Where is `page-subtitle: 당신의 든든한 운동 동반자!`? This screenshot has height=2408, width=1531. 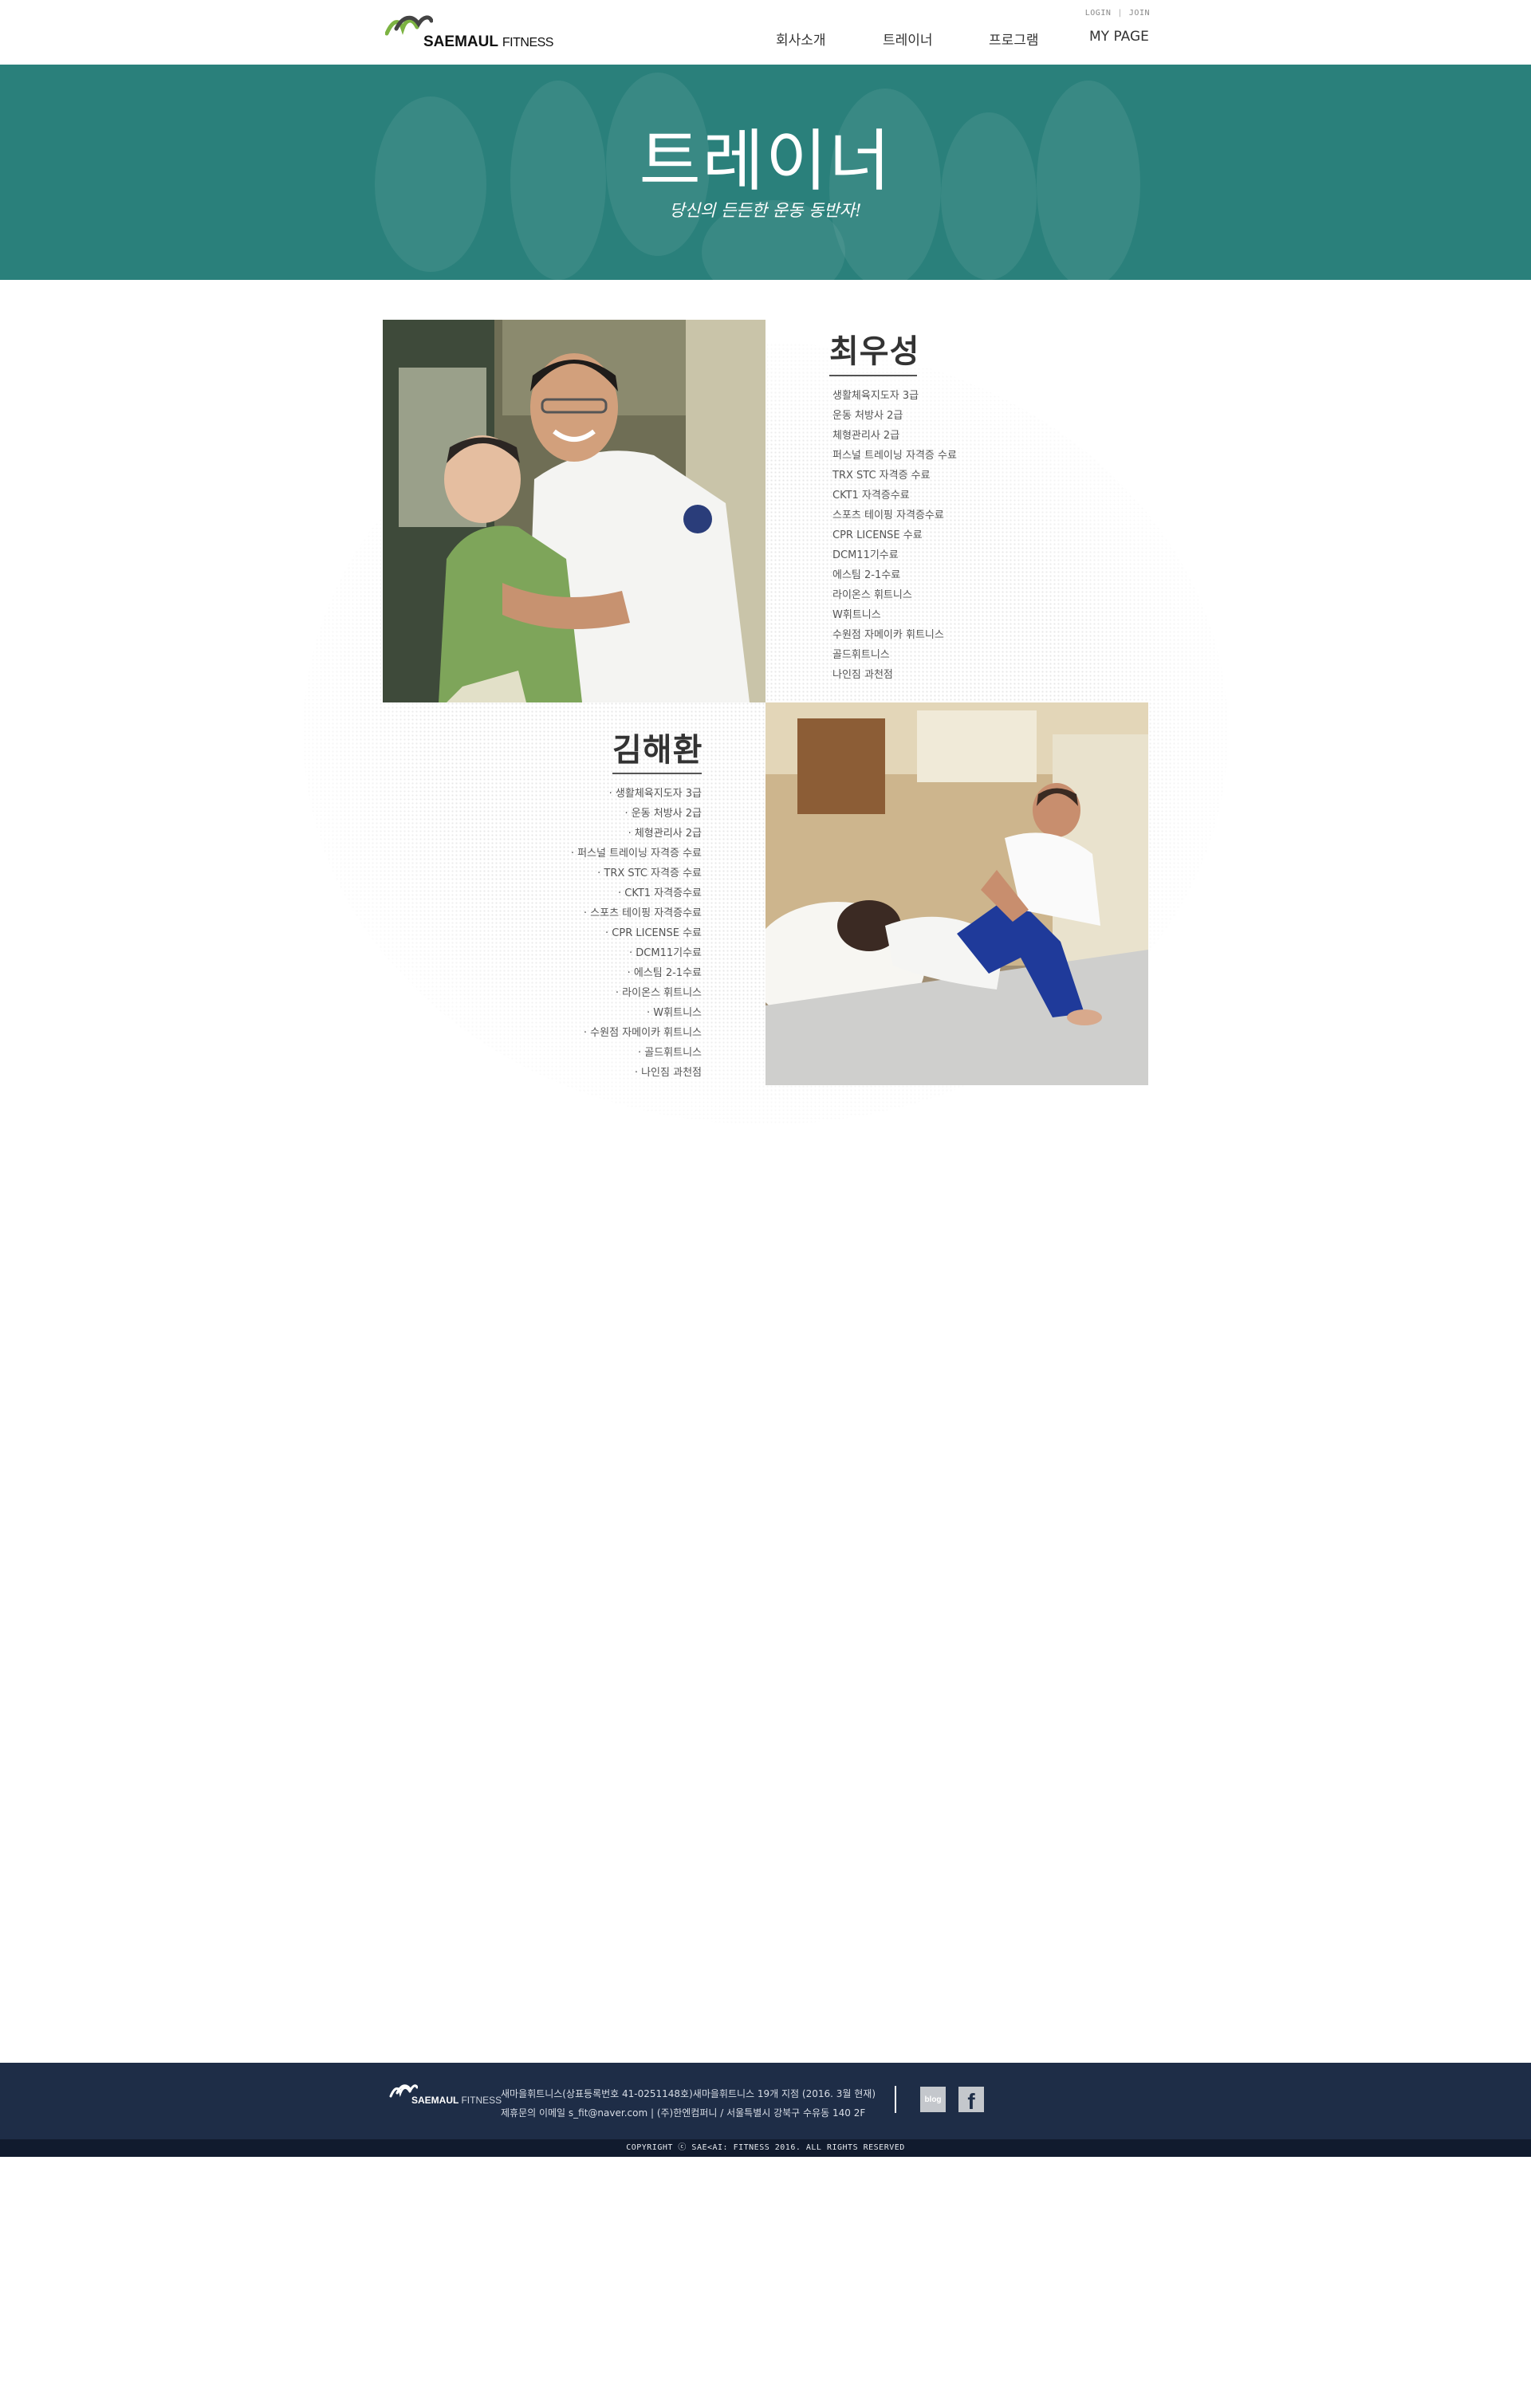 page-subtitle: 당신의 든든한 운동 동반자! is located at coordinates (765, 210).